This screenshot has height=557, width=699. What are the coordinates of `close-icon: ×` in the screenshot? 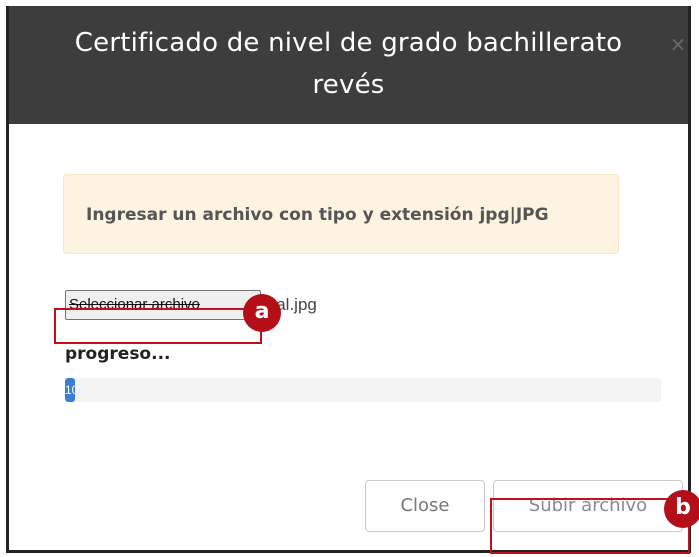 It's located at (678, 44).